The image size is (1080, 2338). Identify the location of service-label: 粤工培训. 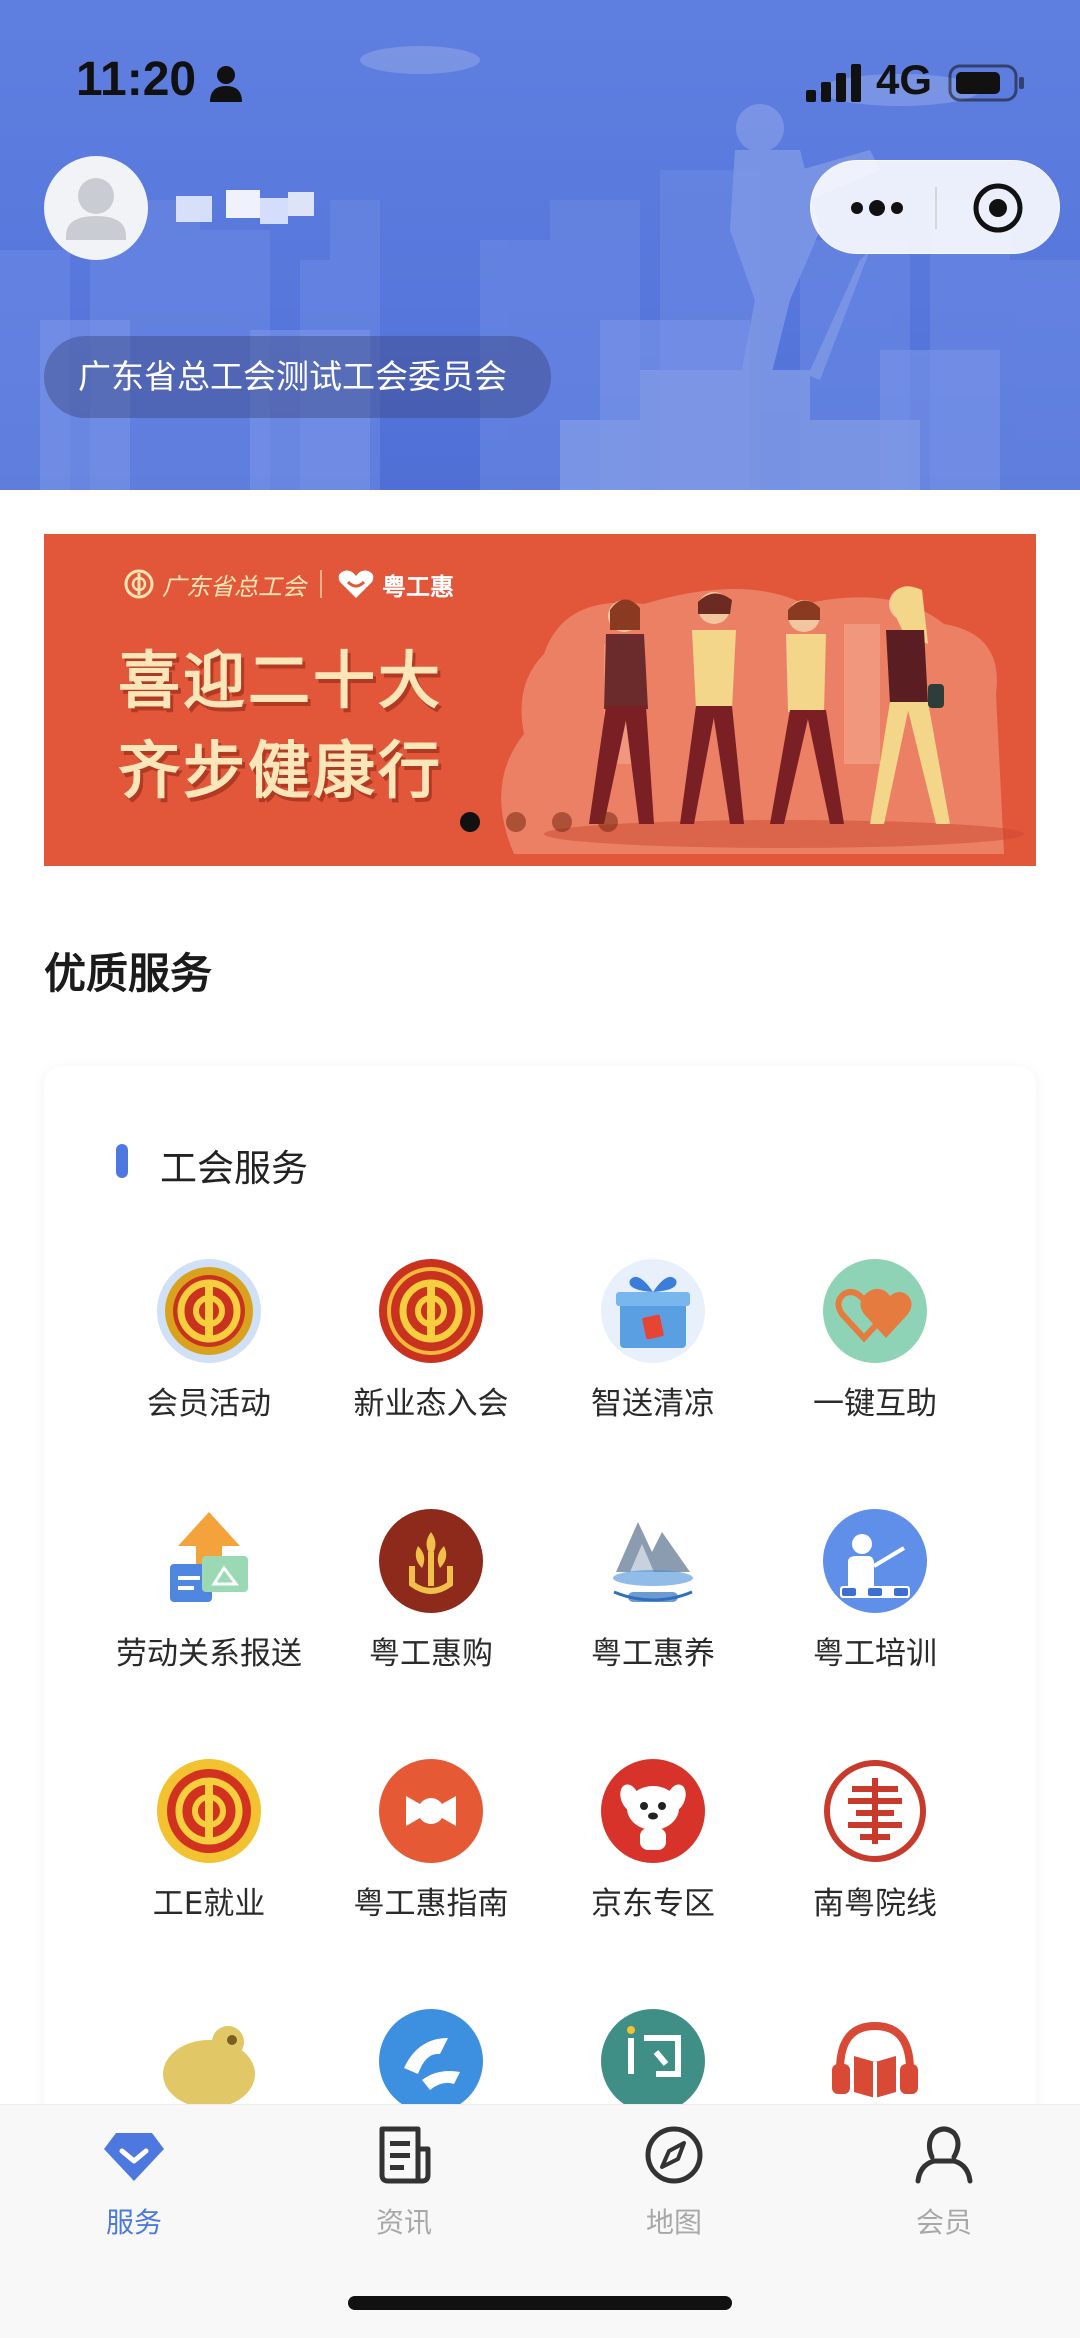
(875, 1654).